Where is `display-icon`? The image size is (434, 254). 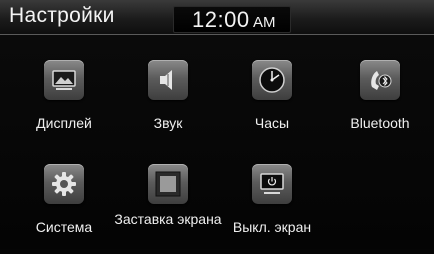 display-icon is located at coordinates (64, 80).